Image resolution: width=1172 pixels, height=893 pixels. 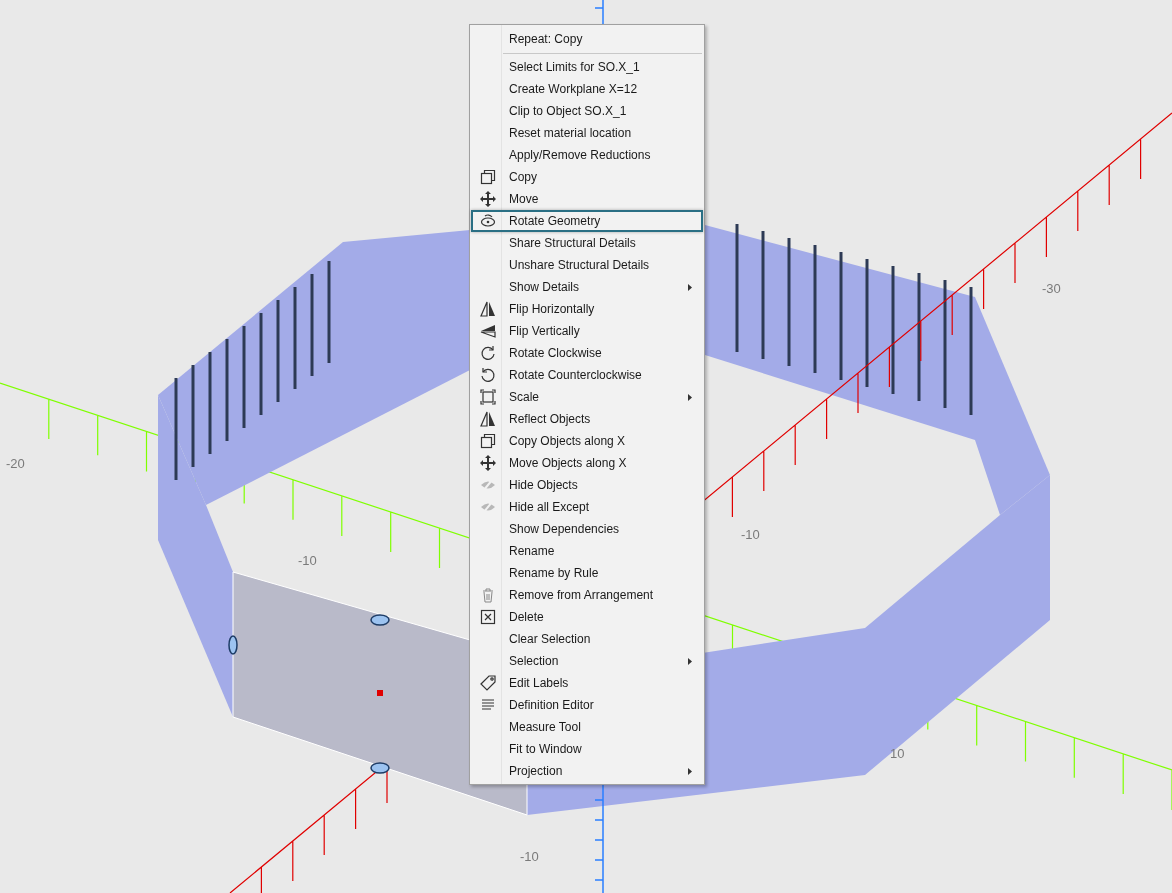 What do you see at coordinates (587, 727) in the screenshot?
I see `menu-item: Measure Tool` at bounding box center [587, 727].